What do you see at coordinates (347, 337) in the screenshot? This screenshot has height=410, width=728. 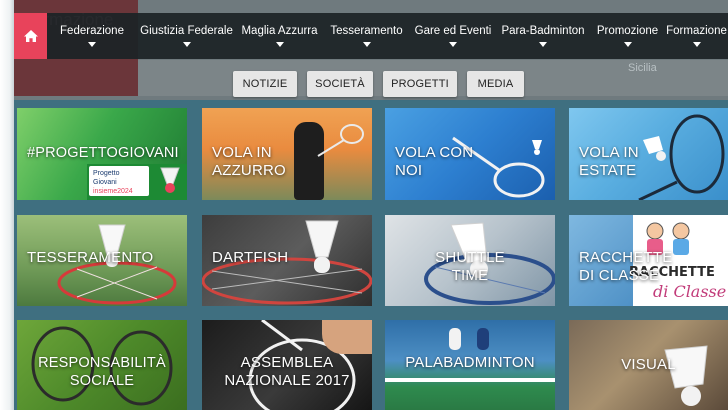 I see `hand-image` at bounding box center [347, 337].